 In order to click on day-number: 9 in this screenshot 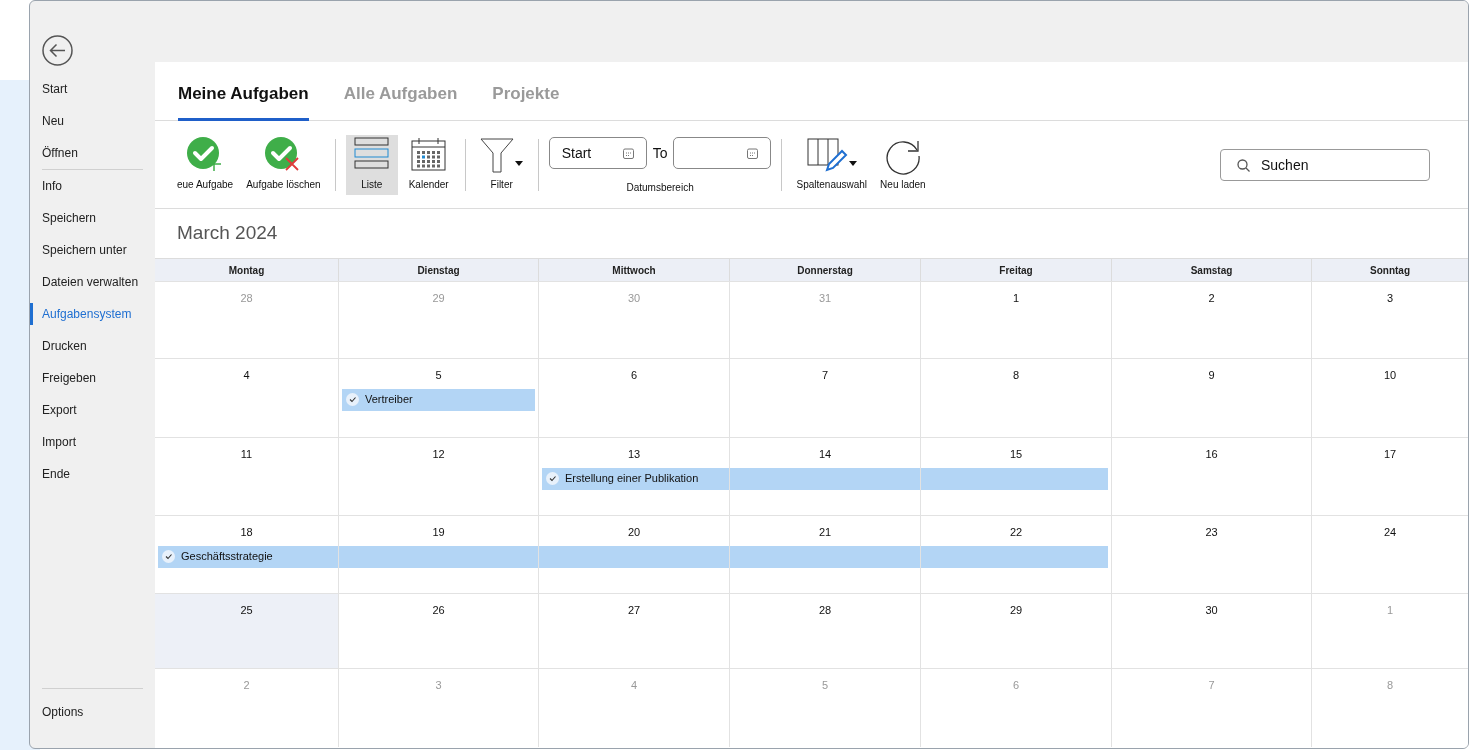, I will do `click(1211, 375)`.